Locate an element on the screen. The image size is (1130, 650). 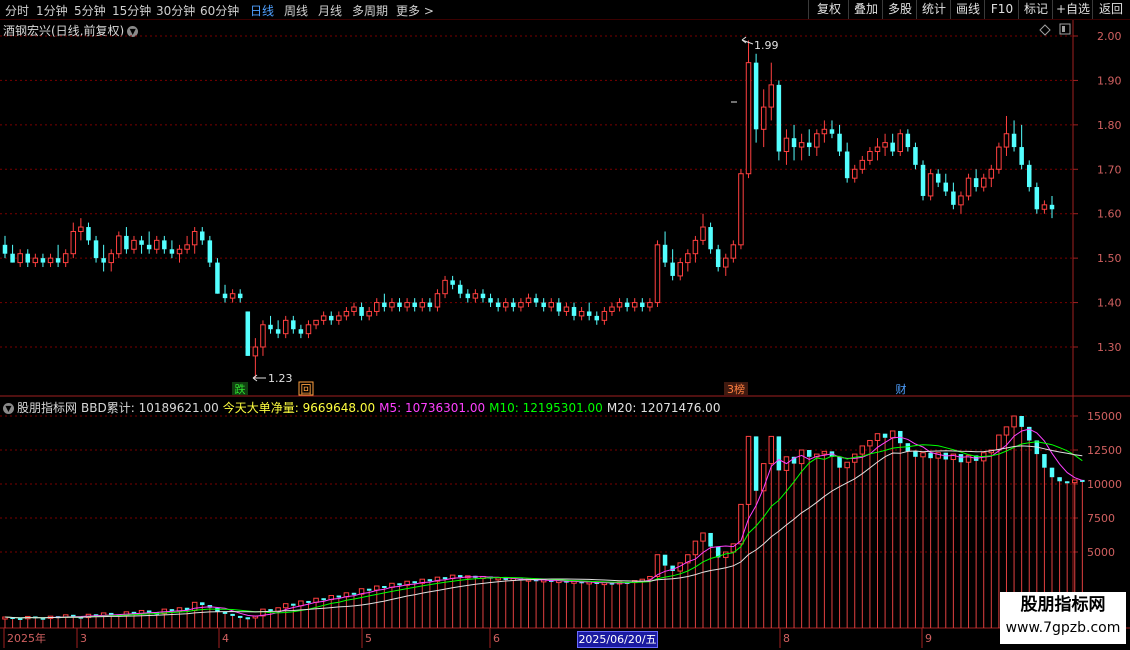
price-axis-label: 1.40 is located at coordinates (1109, 303).